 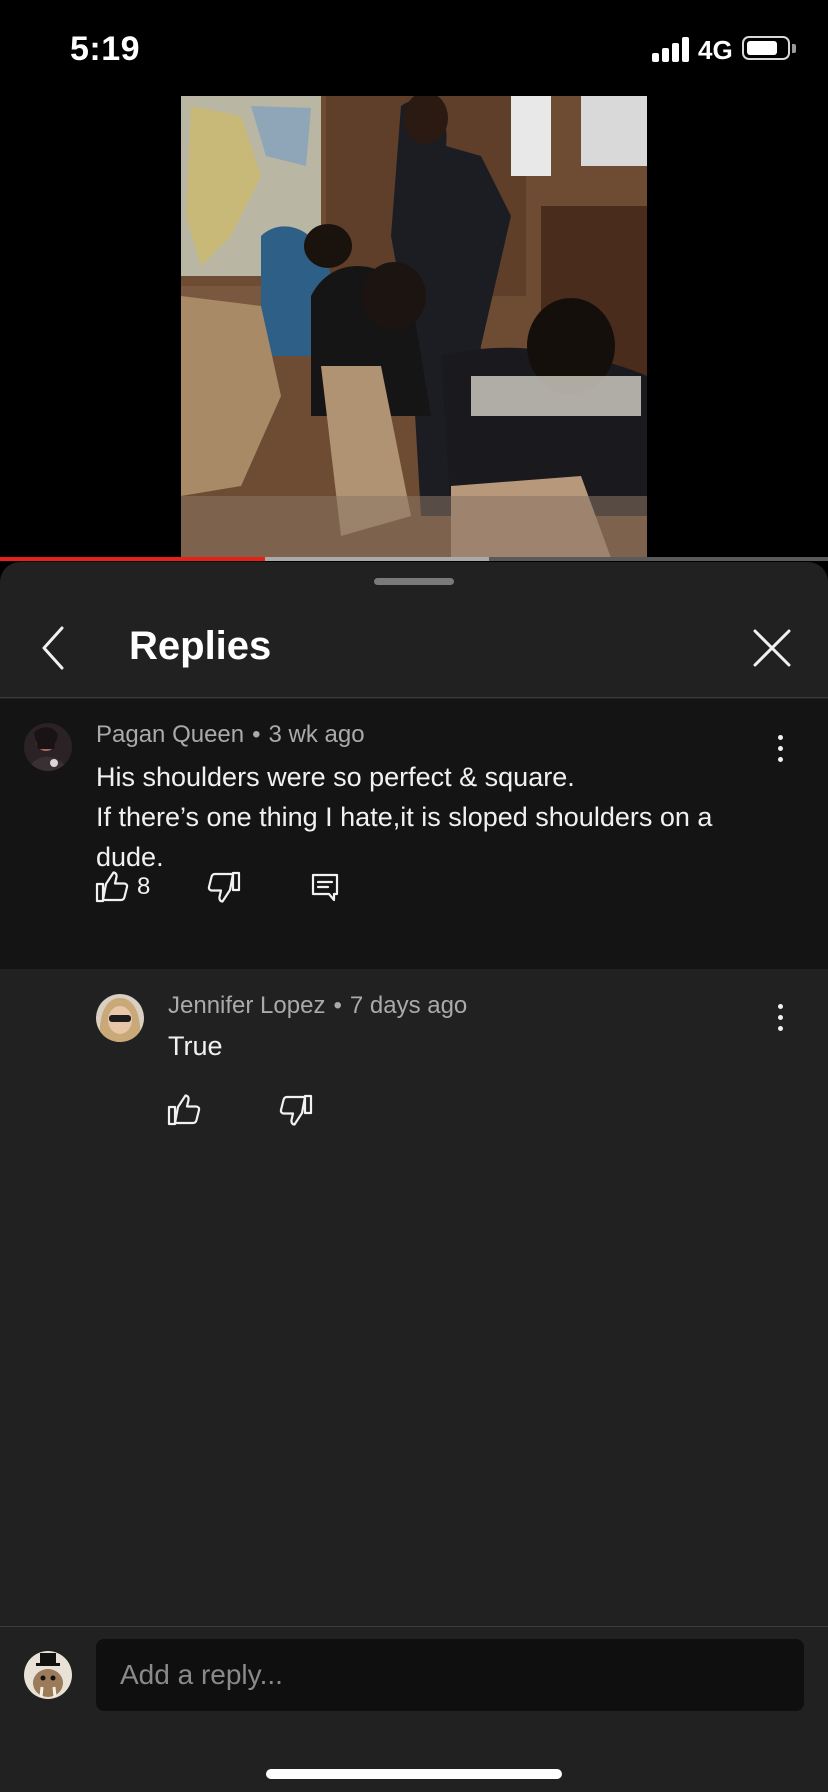 What do you see at coordinates (414, 559) in the screenshot?
I see `video-progress-bar` at bounding box center [414, 559].